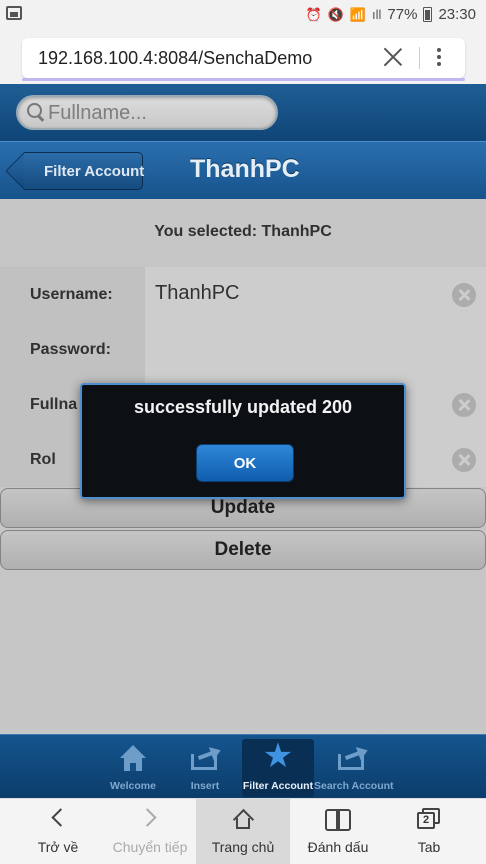  I want to click on wifi-icon: 📶, so click(358, 14).